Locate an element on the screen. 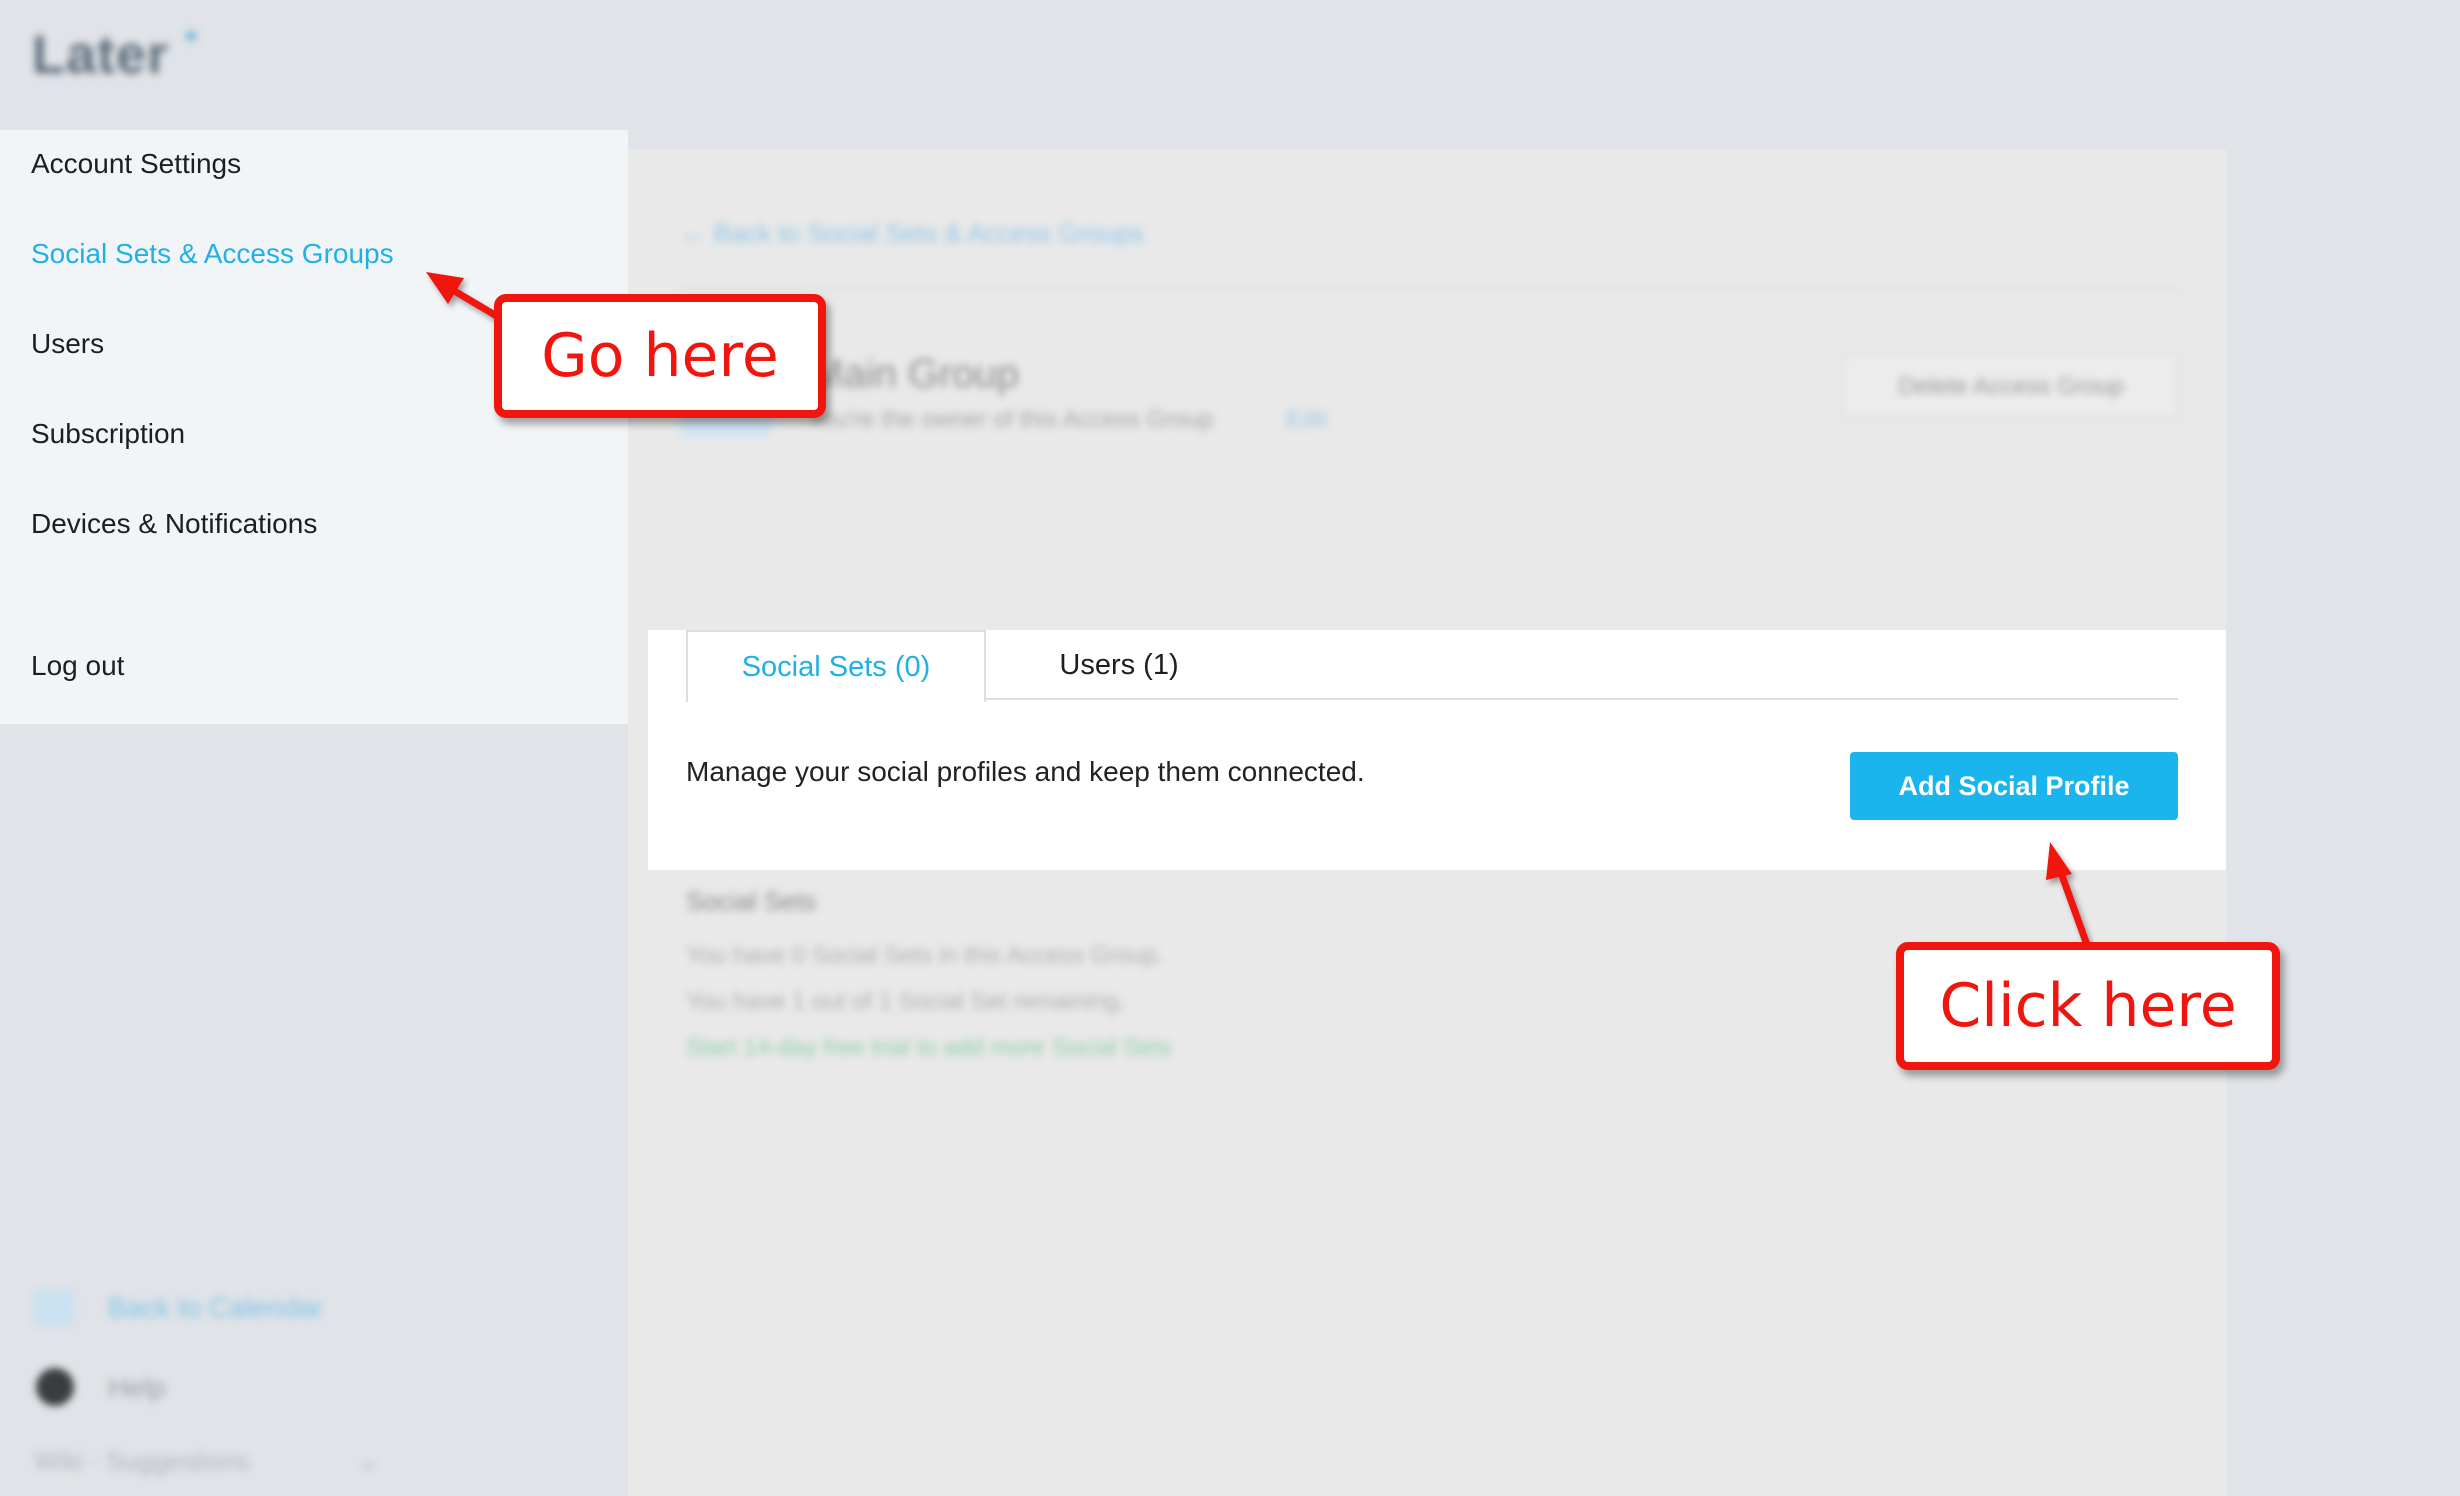 Image resolution: width=2460 pixels, height=1496 pixels. help-icon is located at coordinates (55, 1387).